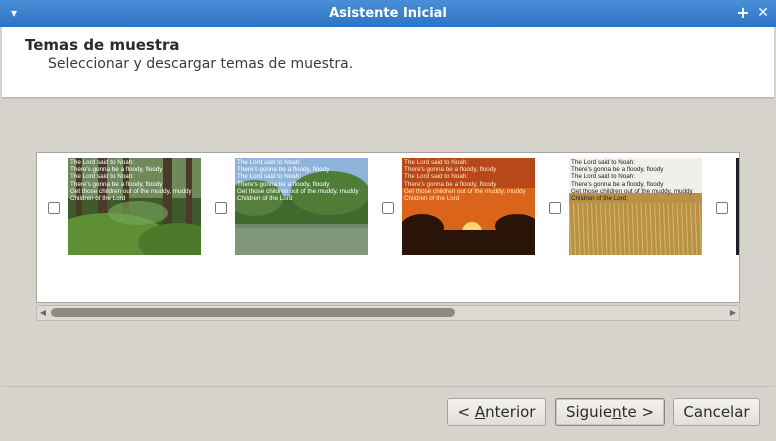  What do you see at coordinates (589, 412) in the screenshot?
I see `next-prefix: Siguie` at bounding box center [589, 412].